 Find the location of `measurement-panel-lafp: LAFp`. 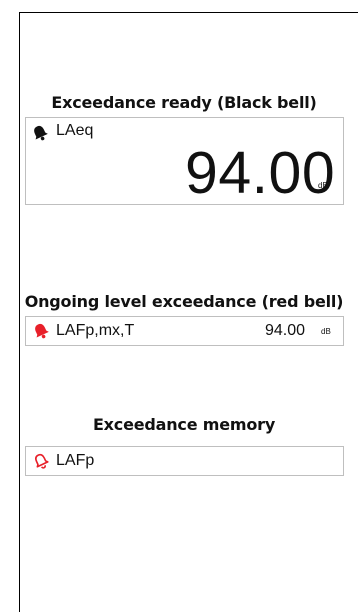

measurement-panel-lafp: LAFp is located at coordinates (184, 461).